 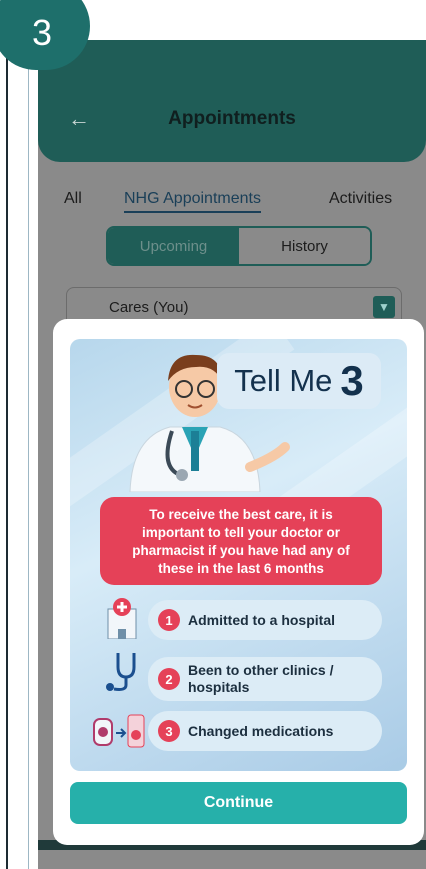 What do you see at coordinates (238, 803) in the screenshot?
I see `continue-button: Continue` at bounding box center [238, 803].